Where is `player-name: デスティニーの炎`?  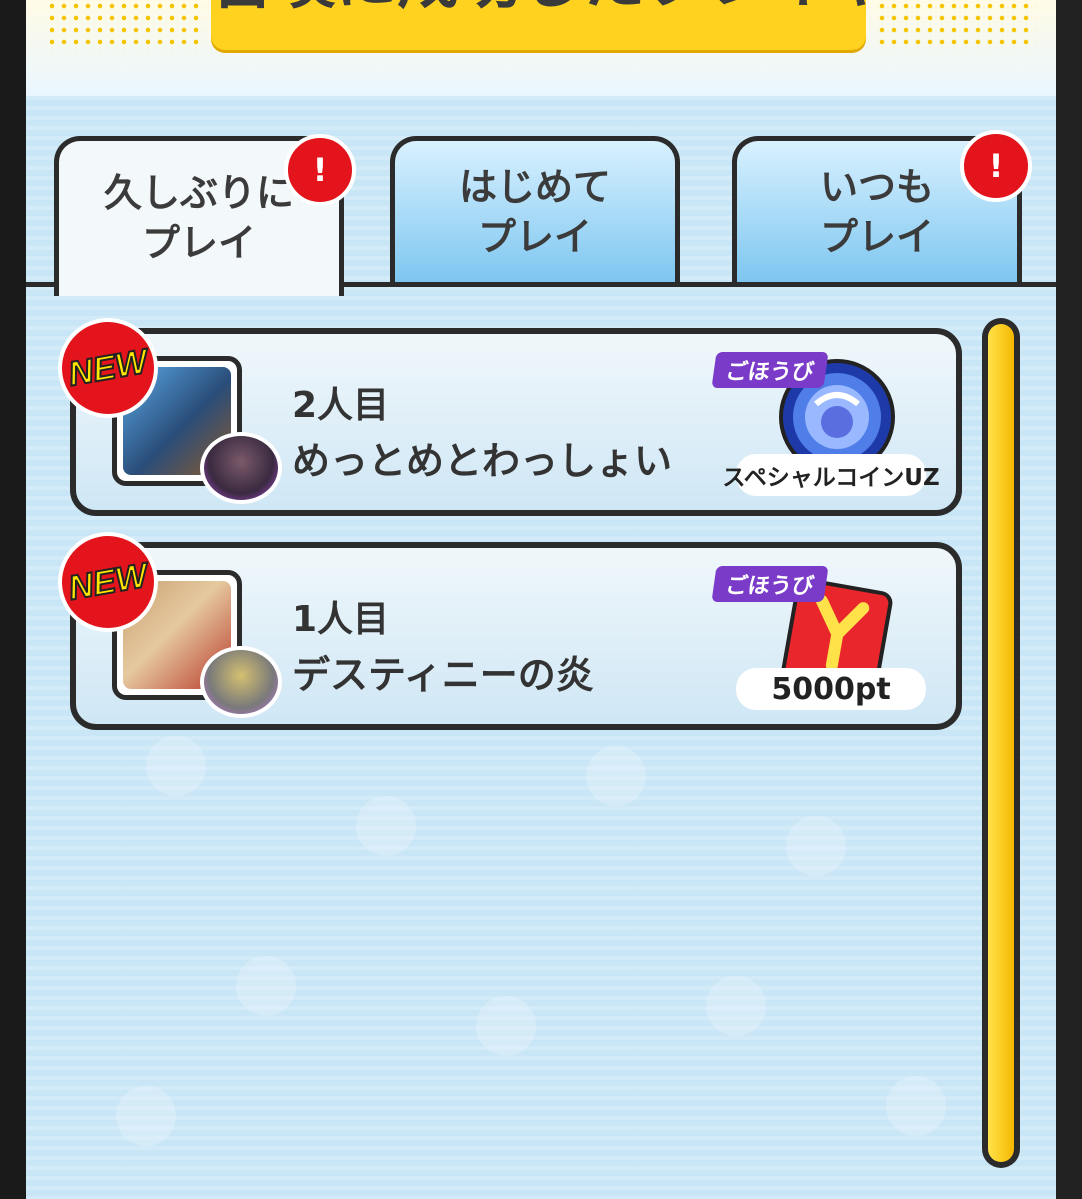
player-name: デスティニーの炎 is located at coordinates (443, 675).